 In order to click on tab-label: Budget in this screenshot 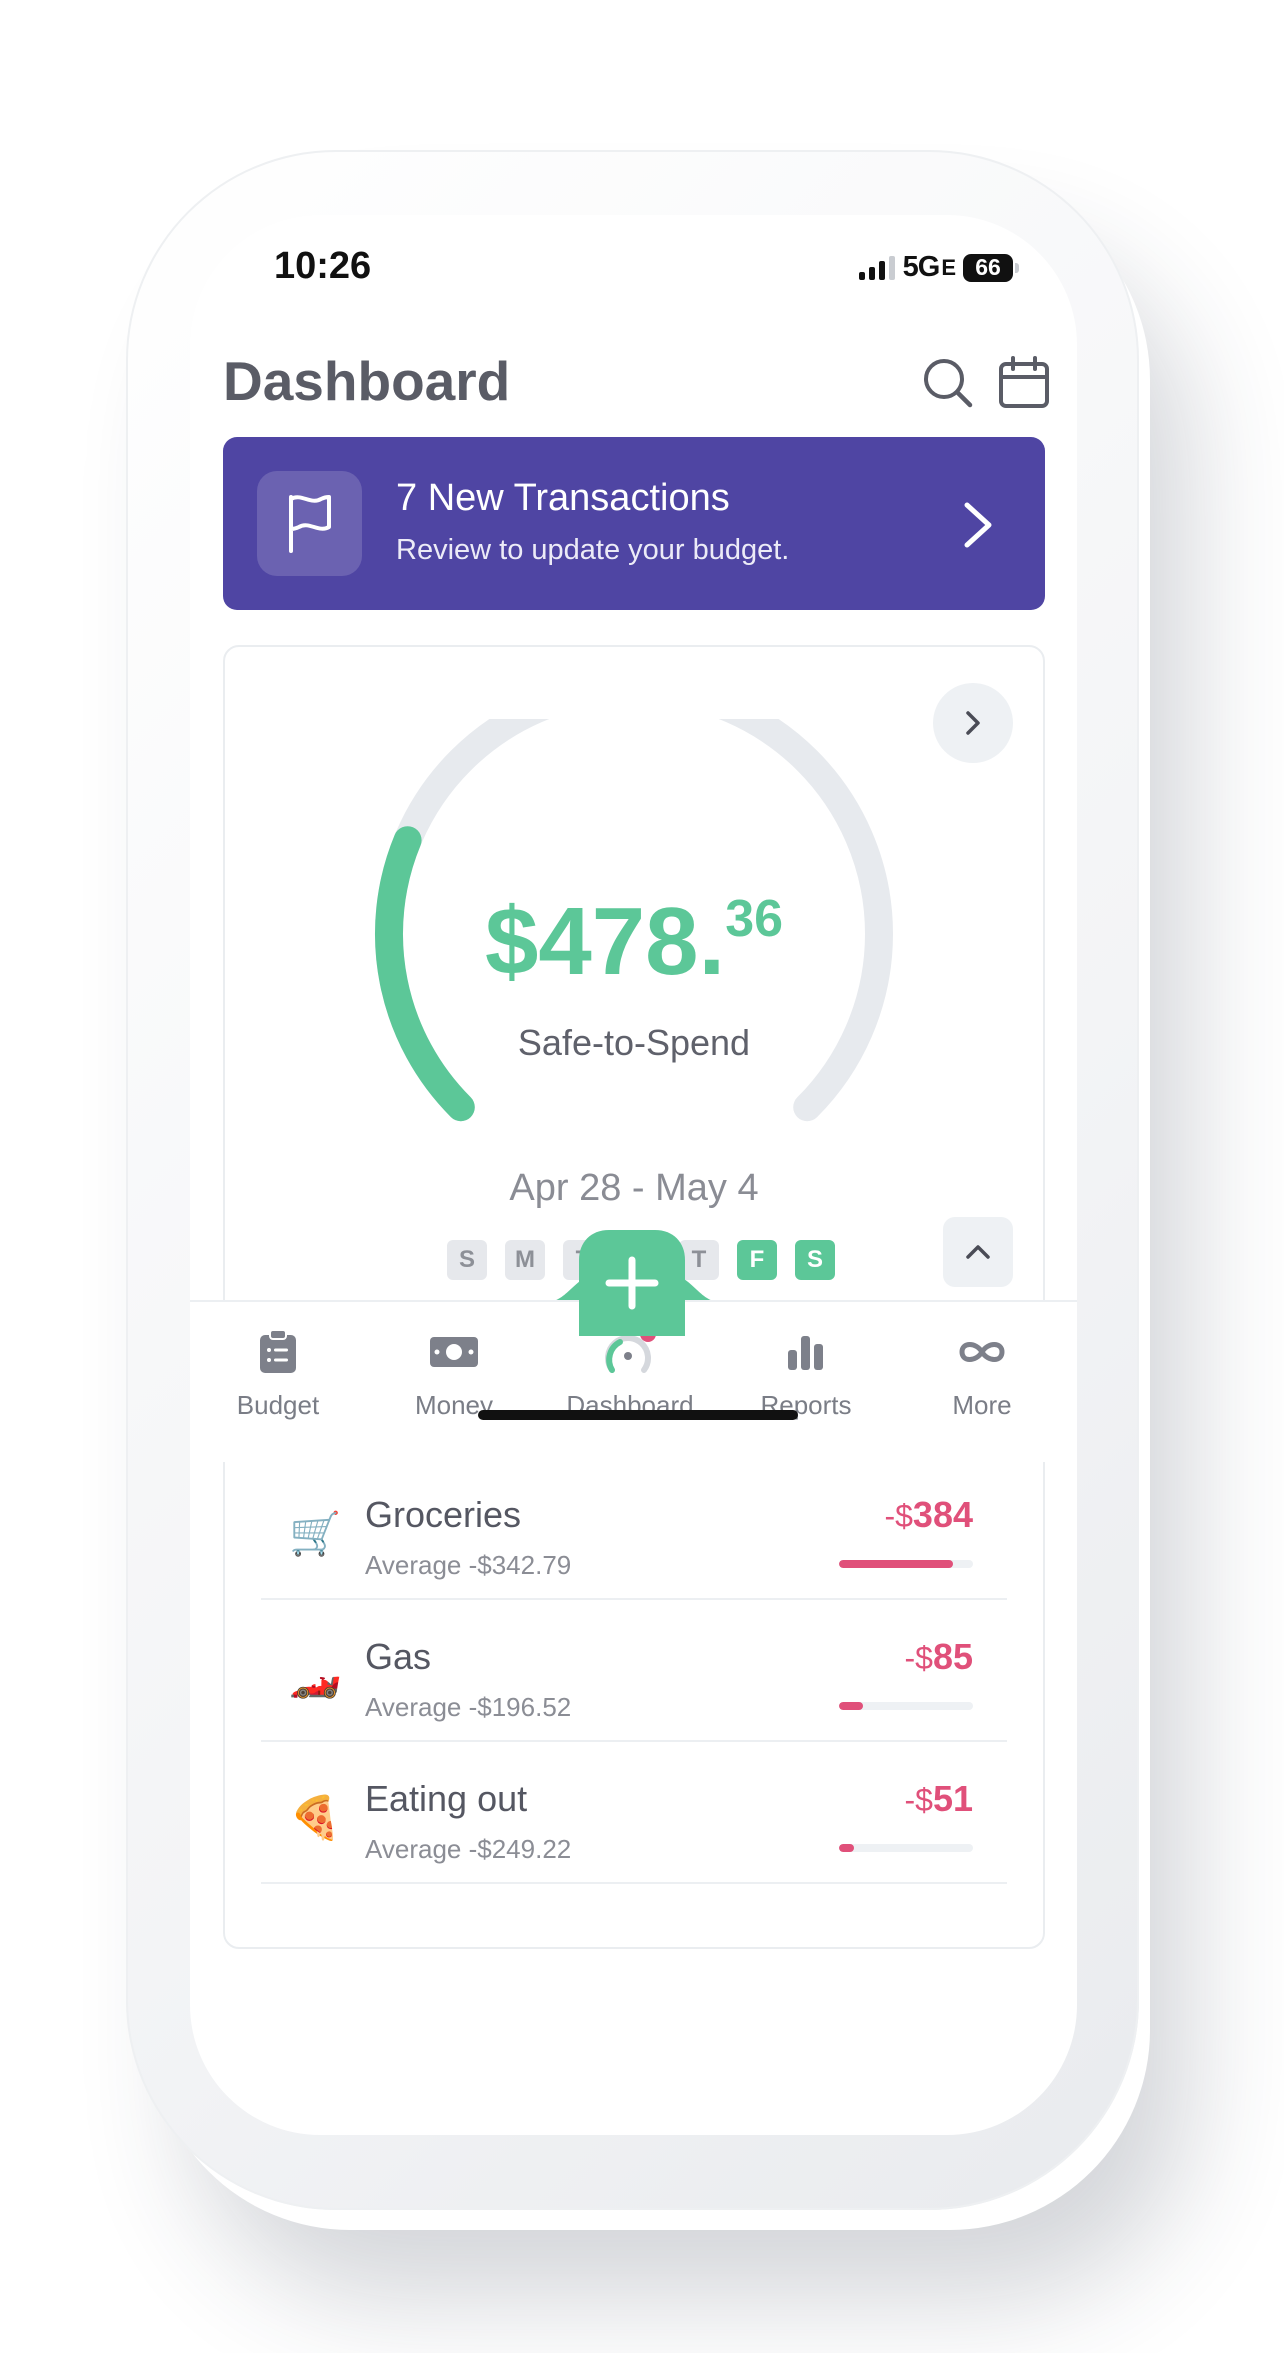, I will do `click(278, 1405)`.